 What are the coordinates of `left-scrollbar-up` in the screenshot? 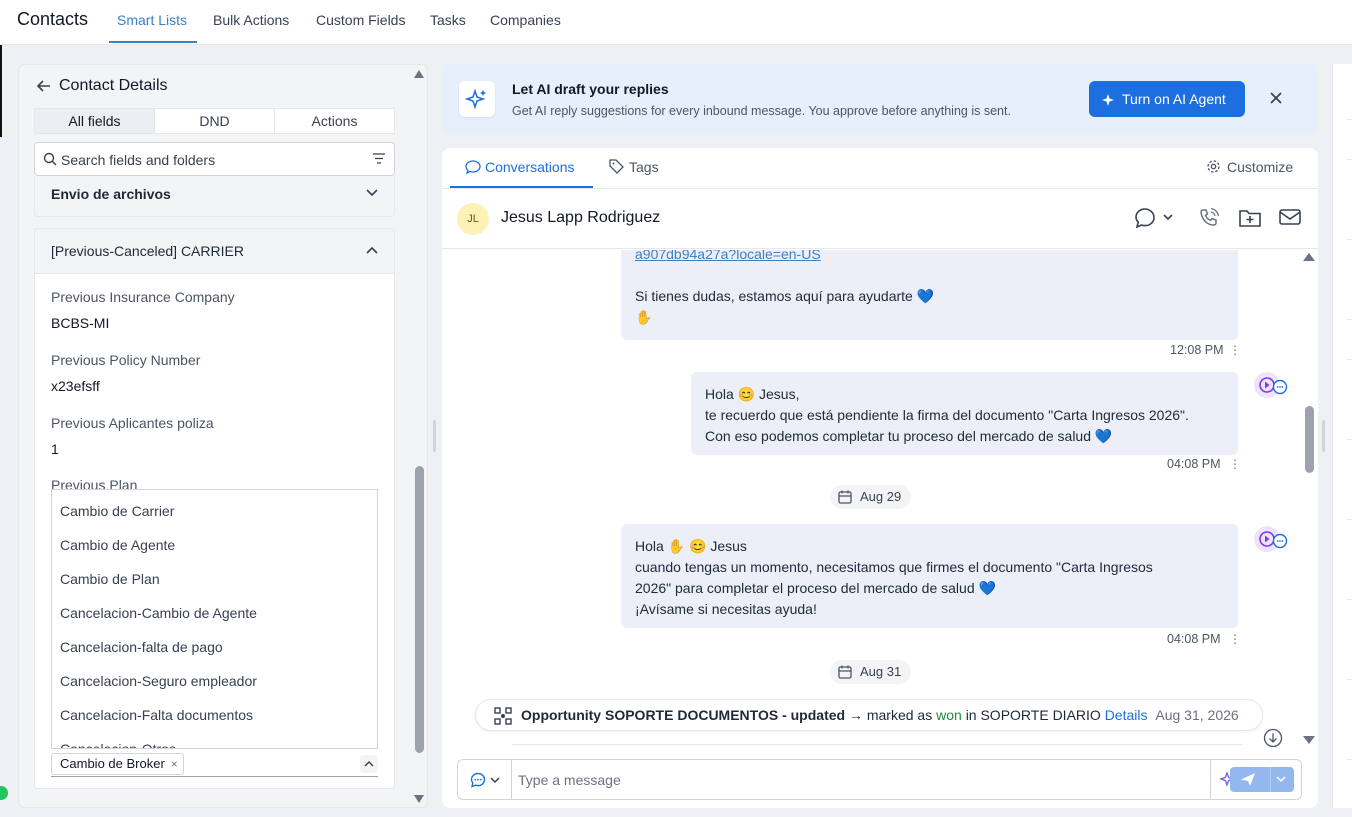 It's located at (419, 74).